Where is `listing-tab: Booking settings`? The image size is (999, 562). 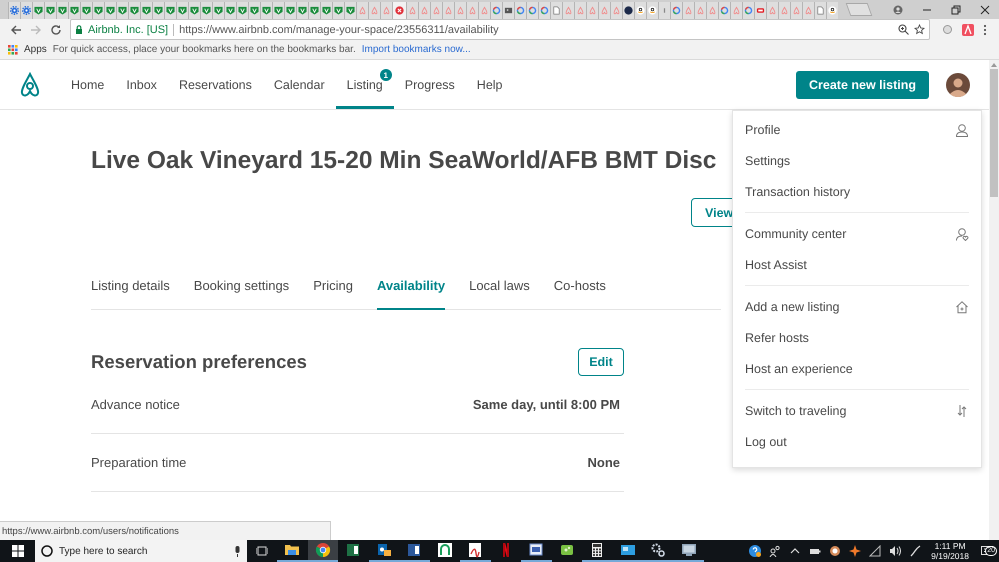 listing-tab: Booking settings is located at coordinates (242, 291).